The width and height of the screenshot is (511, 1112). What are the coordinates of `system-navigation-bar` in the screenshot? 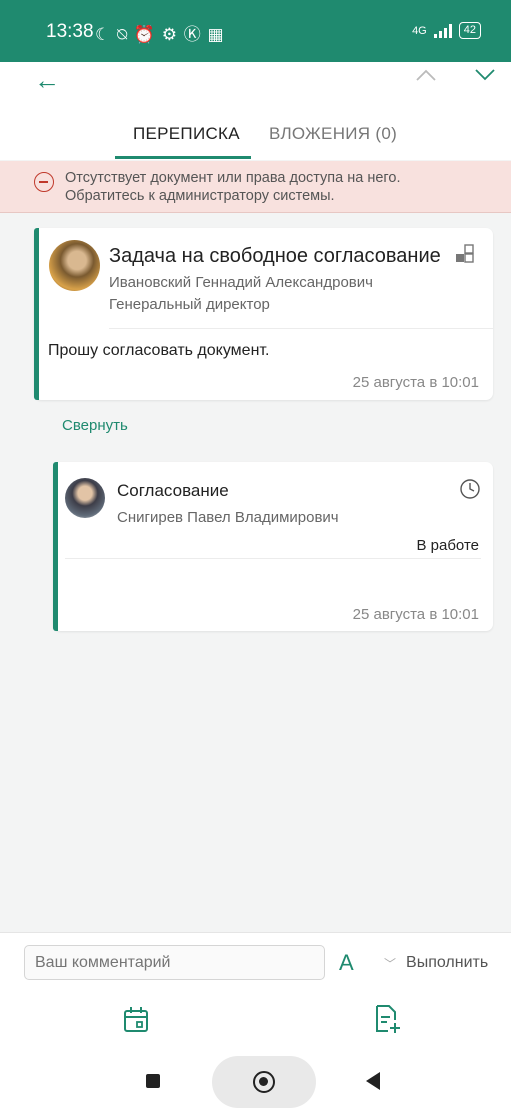 It's located at (255, 1082).